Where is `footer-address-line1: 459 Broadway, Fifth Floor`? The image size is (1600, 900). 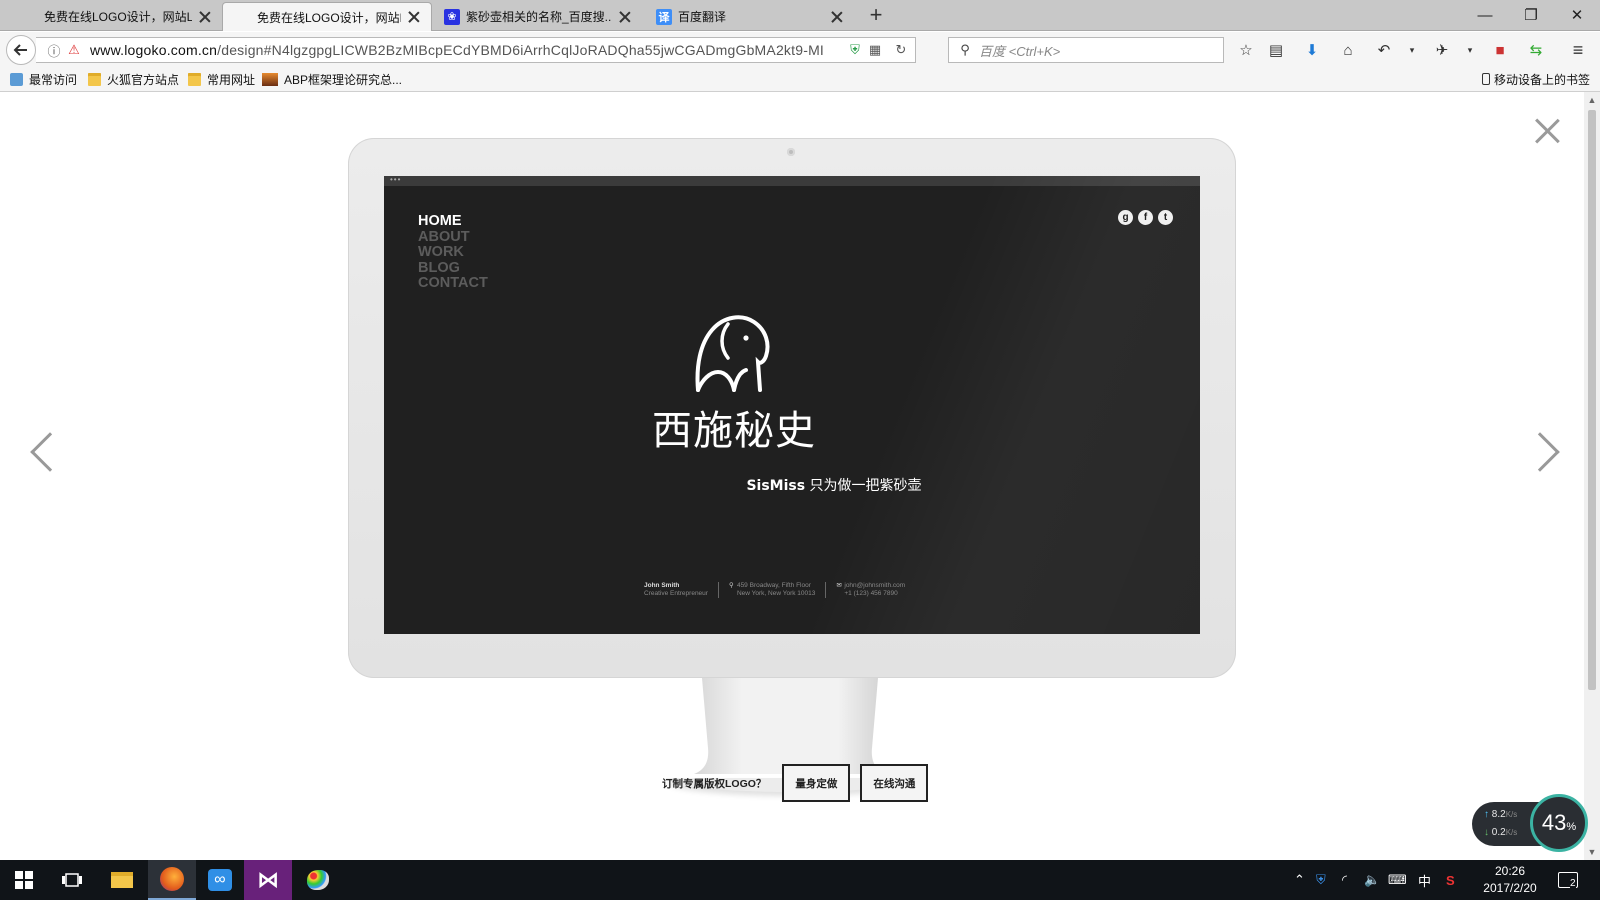 footer-address-line1: 459 Broadway, Fifth Floor is located at coordinates (773, 585).